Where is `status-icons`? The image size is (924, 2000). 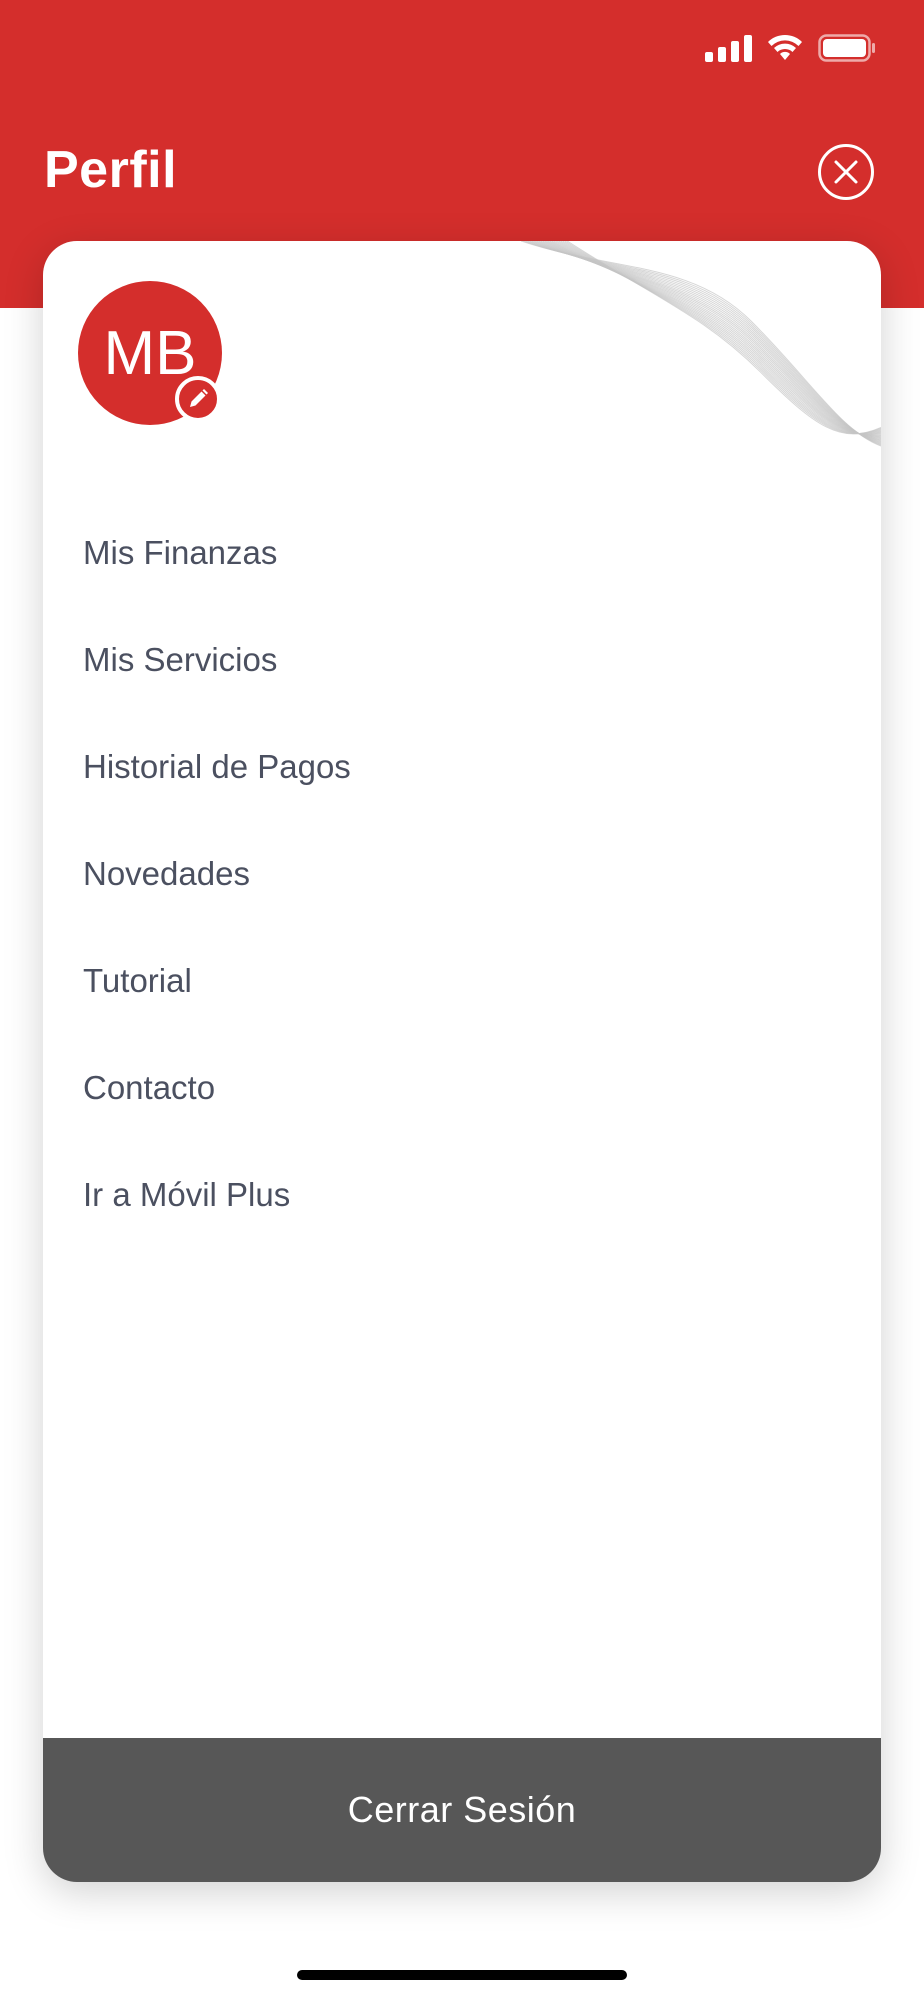
status-icons is located at coordinates (790, 48).